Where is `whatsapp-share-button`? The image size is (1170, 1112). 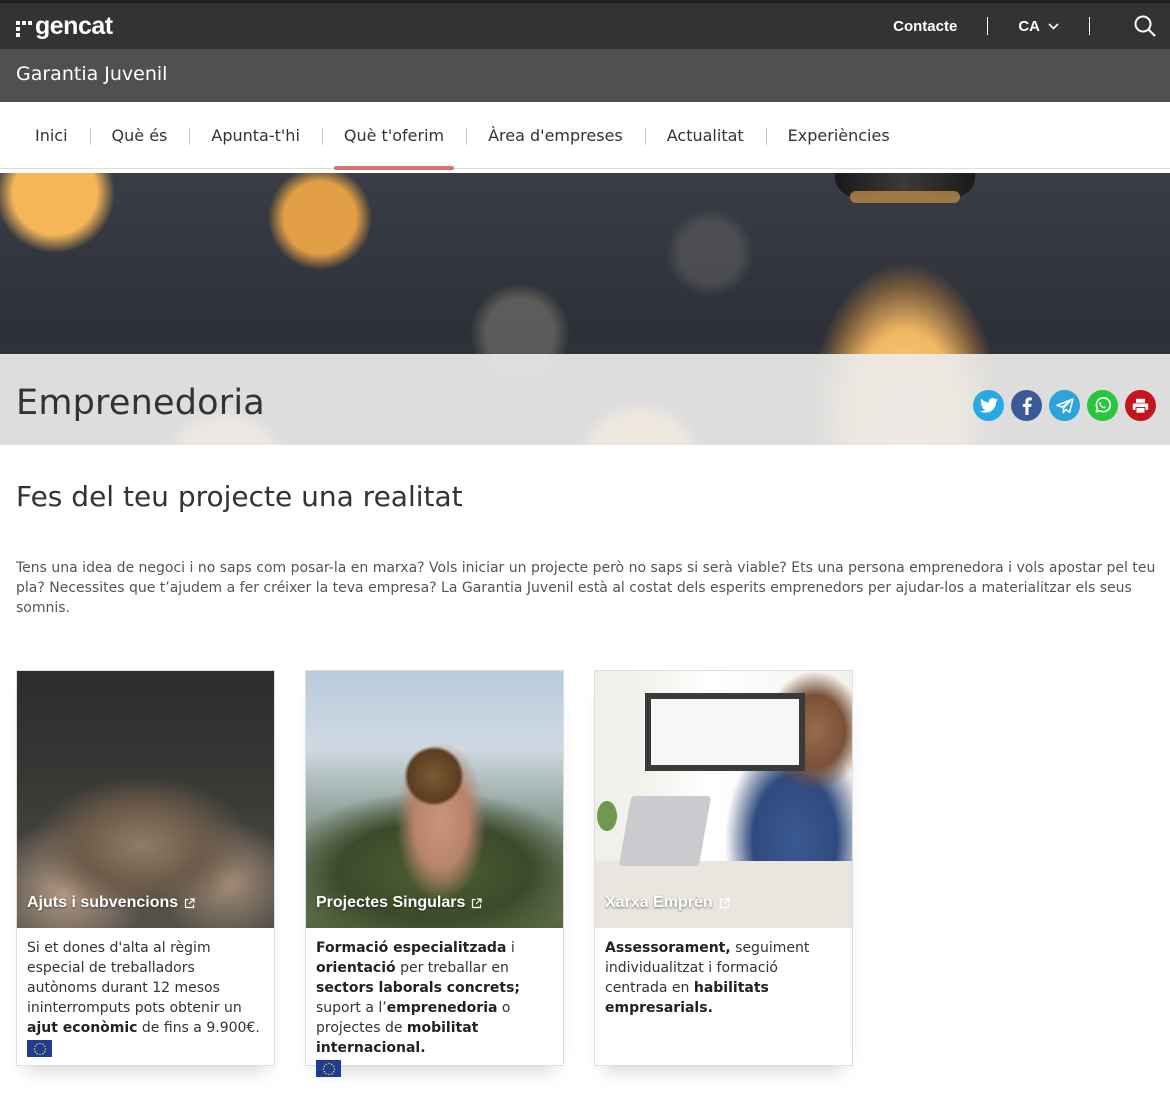 whatsapp-share-button is located at coordinates (1102, 405).